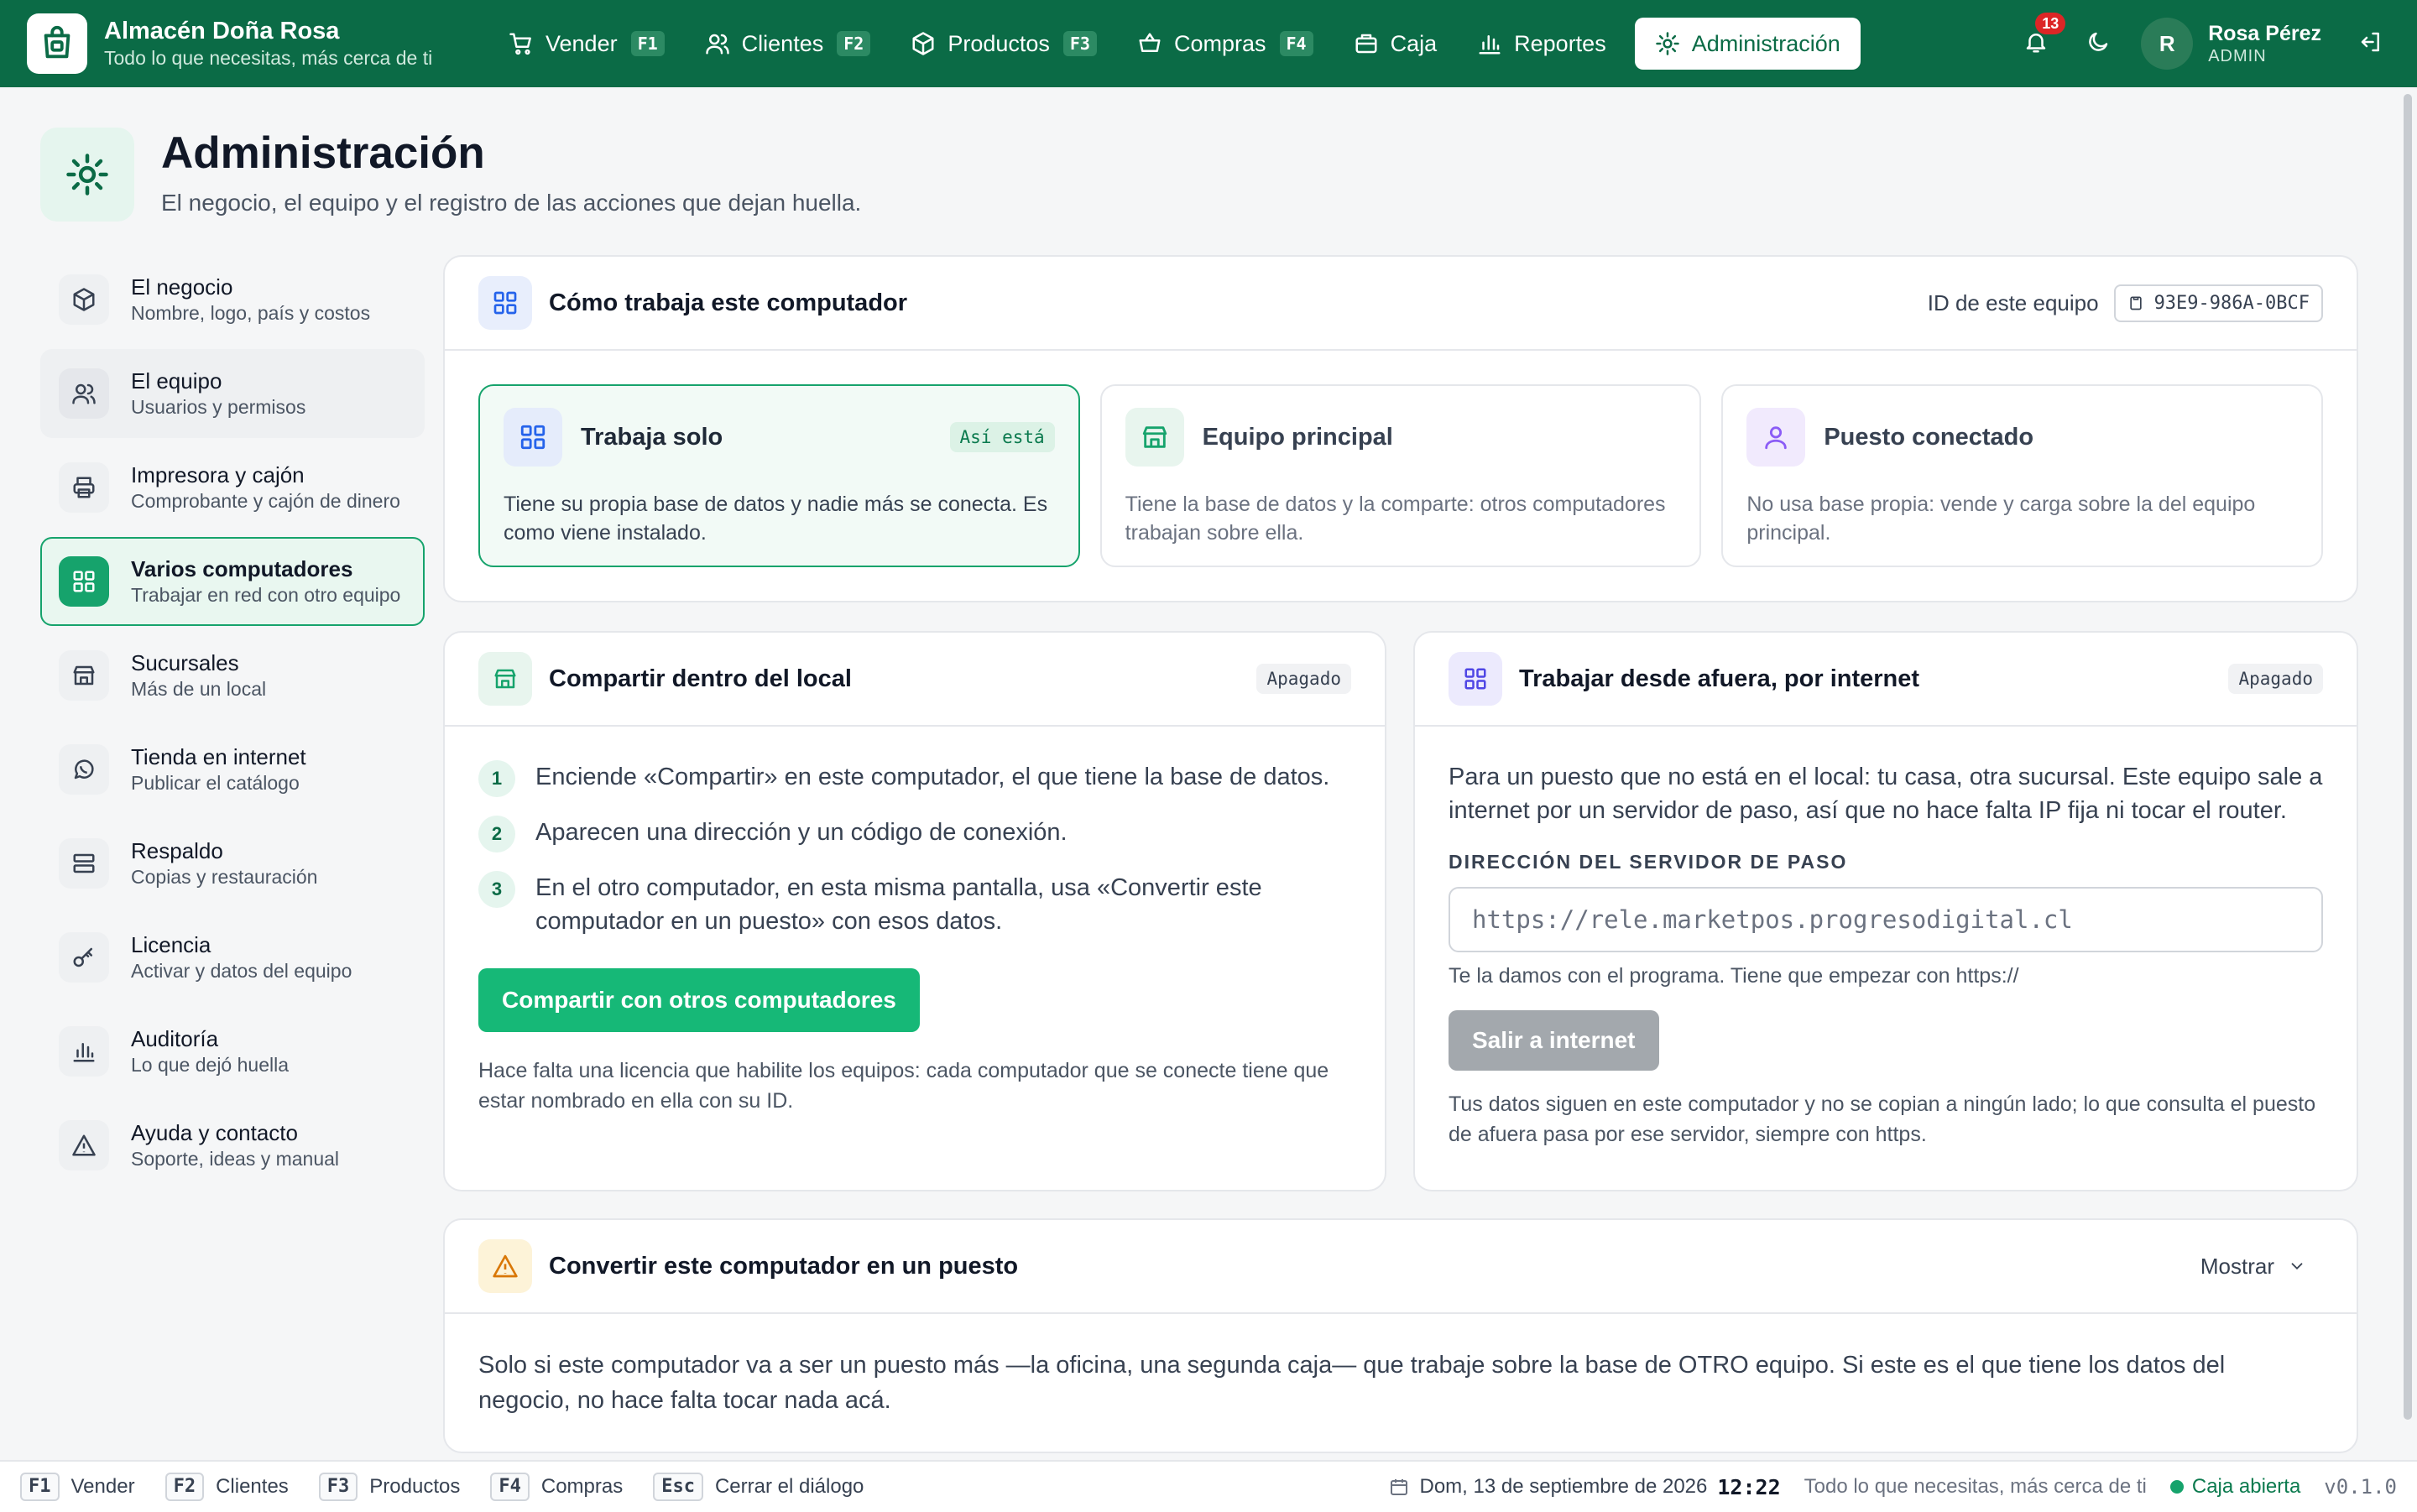  Describe the element at coordinates (232, 393) in the screenshot. I see `sidebar-item-equipo: El equipo Usuarios y permisos` at that location.